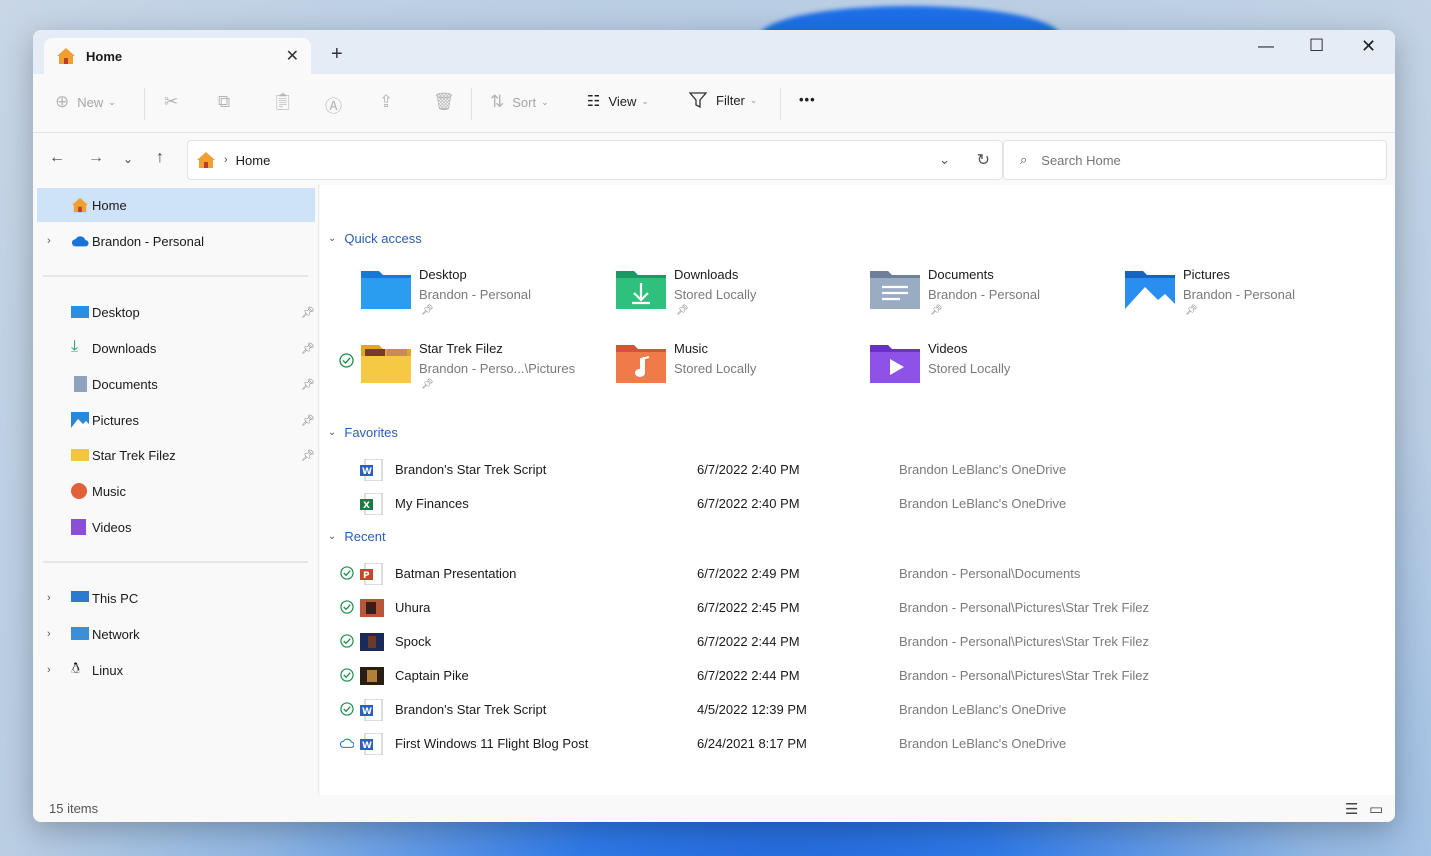 This screenshot has height=856, width=1431. What do you see at coordinates (85, 102) in the screenshot?
I see `new-button: ⊕ New ⌄` at bounding box center [85, 102].